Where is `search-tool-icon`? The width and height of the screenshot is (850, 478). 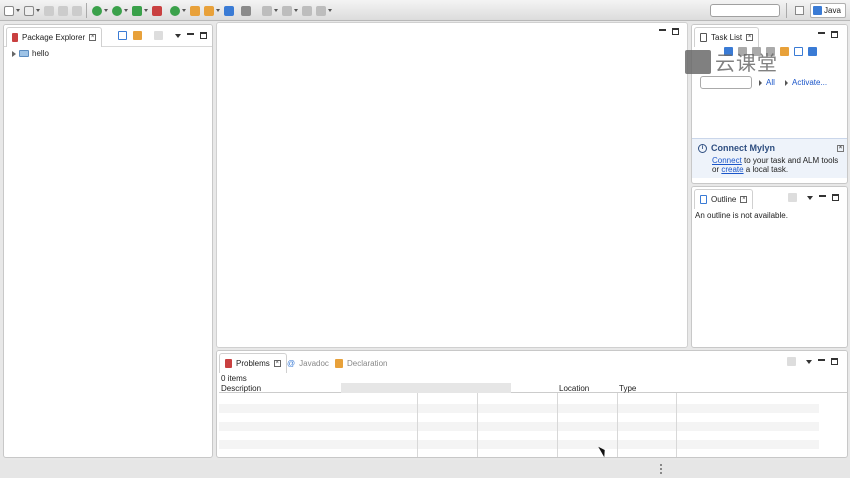 search-tool-icon is located at coordinates (209, 10).